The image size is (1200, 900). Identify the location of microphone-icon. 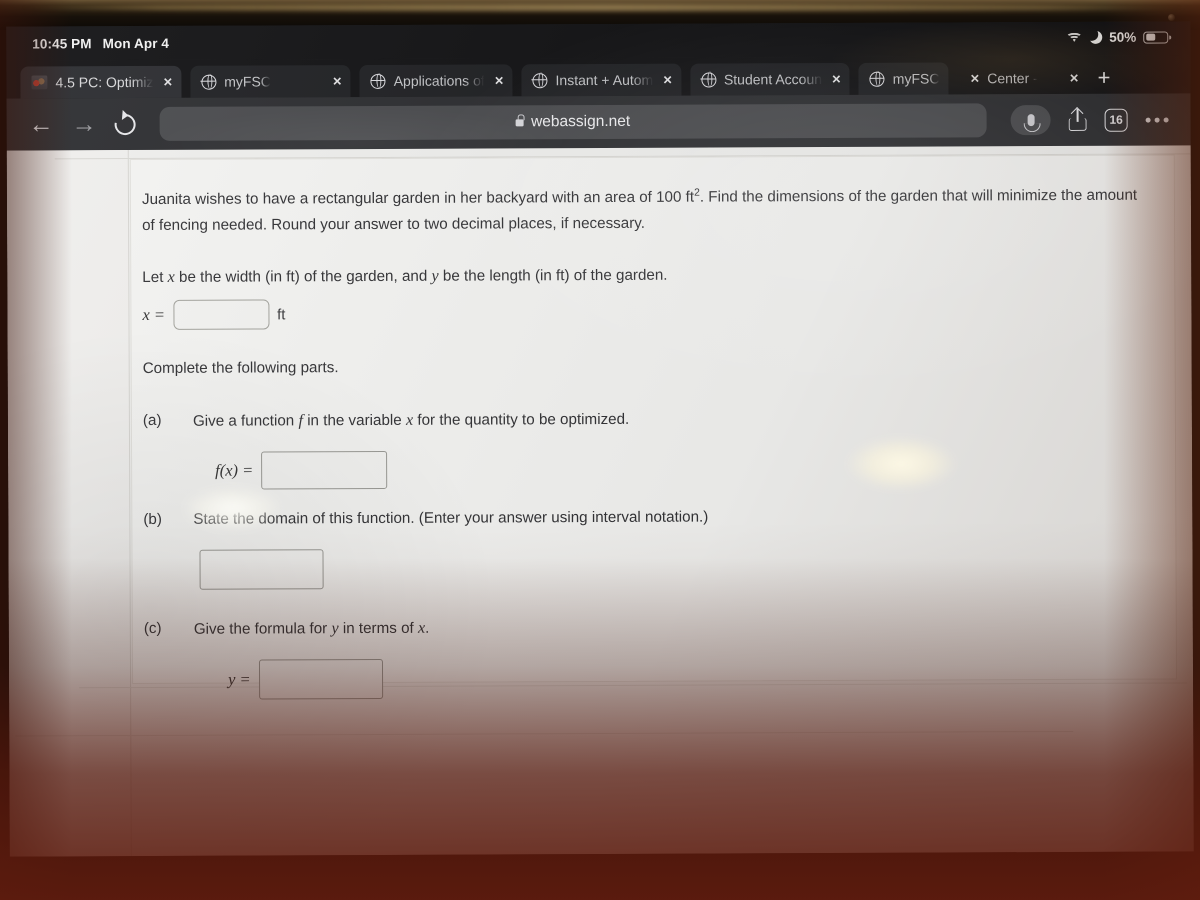
(1030, 120).